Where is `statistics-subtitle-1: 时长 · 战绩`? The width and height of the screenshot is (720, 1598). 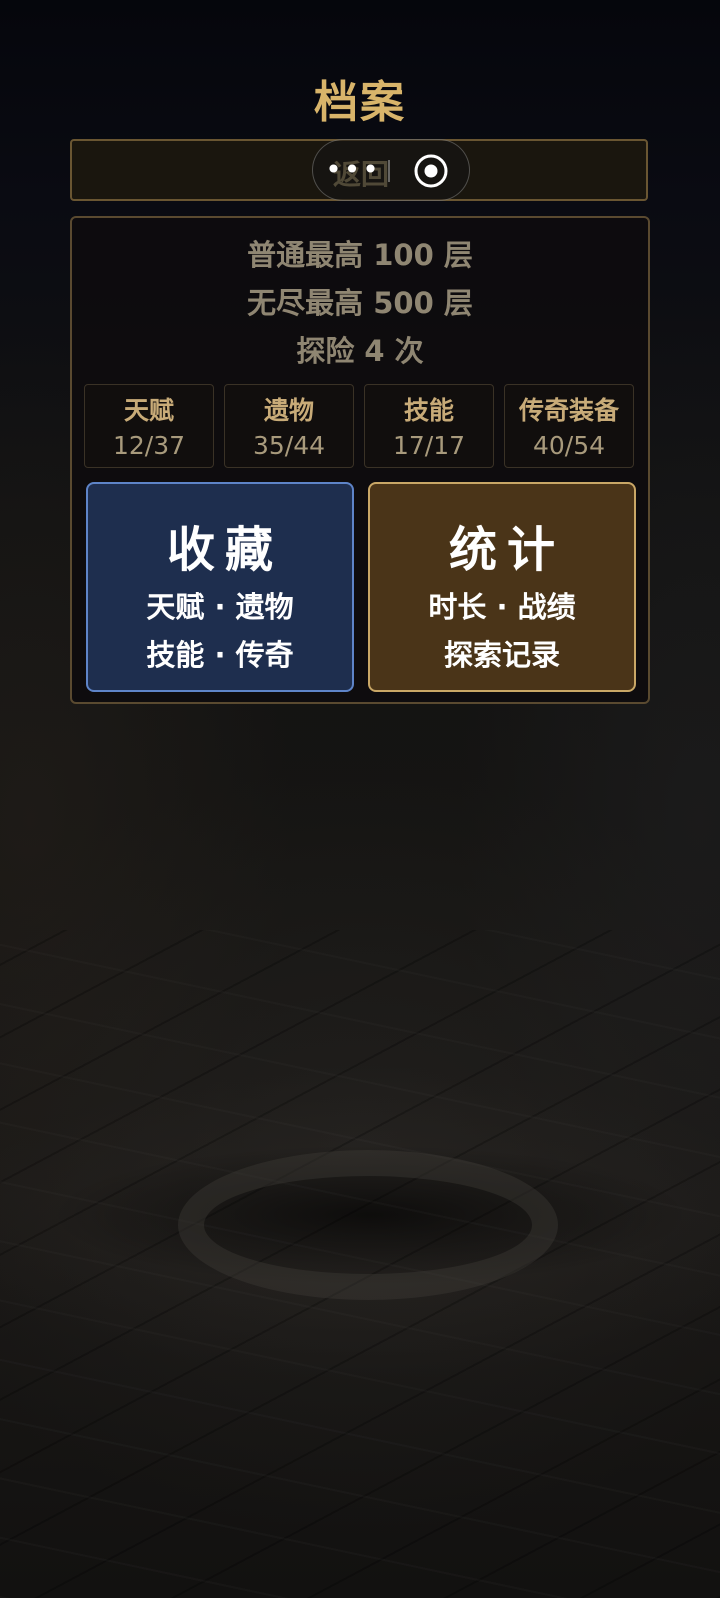
statistics-subtitle-1: 时长 · 战绩 is located at coordinates (502, 607).